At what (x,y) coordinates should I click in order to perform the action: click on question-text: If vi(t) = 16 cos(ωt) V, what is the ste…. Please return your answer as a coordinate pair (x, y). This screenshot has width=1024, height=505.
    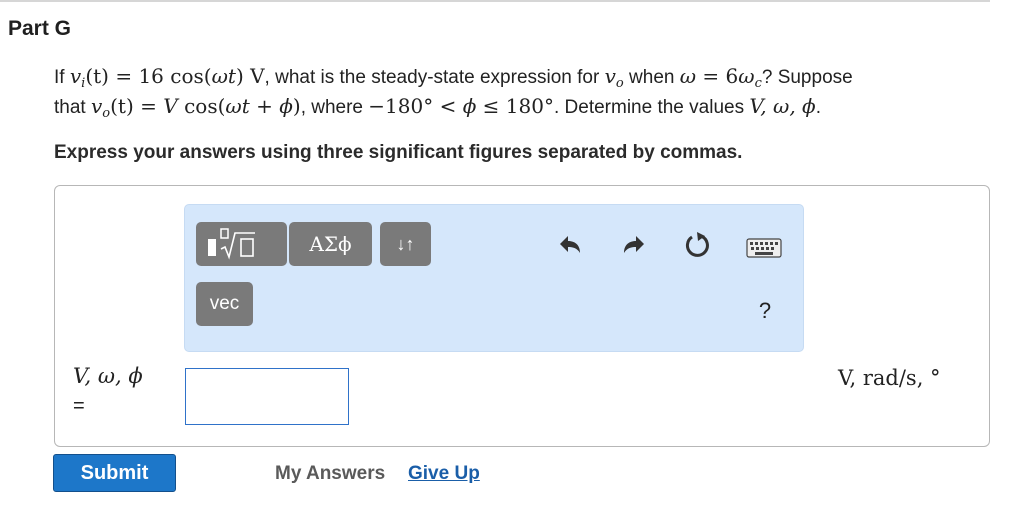
    Looking at the image, I should click on (529, 92).